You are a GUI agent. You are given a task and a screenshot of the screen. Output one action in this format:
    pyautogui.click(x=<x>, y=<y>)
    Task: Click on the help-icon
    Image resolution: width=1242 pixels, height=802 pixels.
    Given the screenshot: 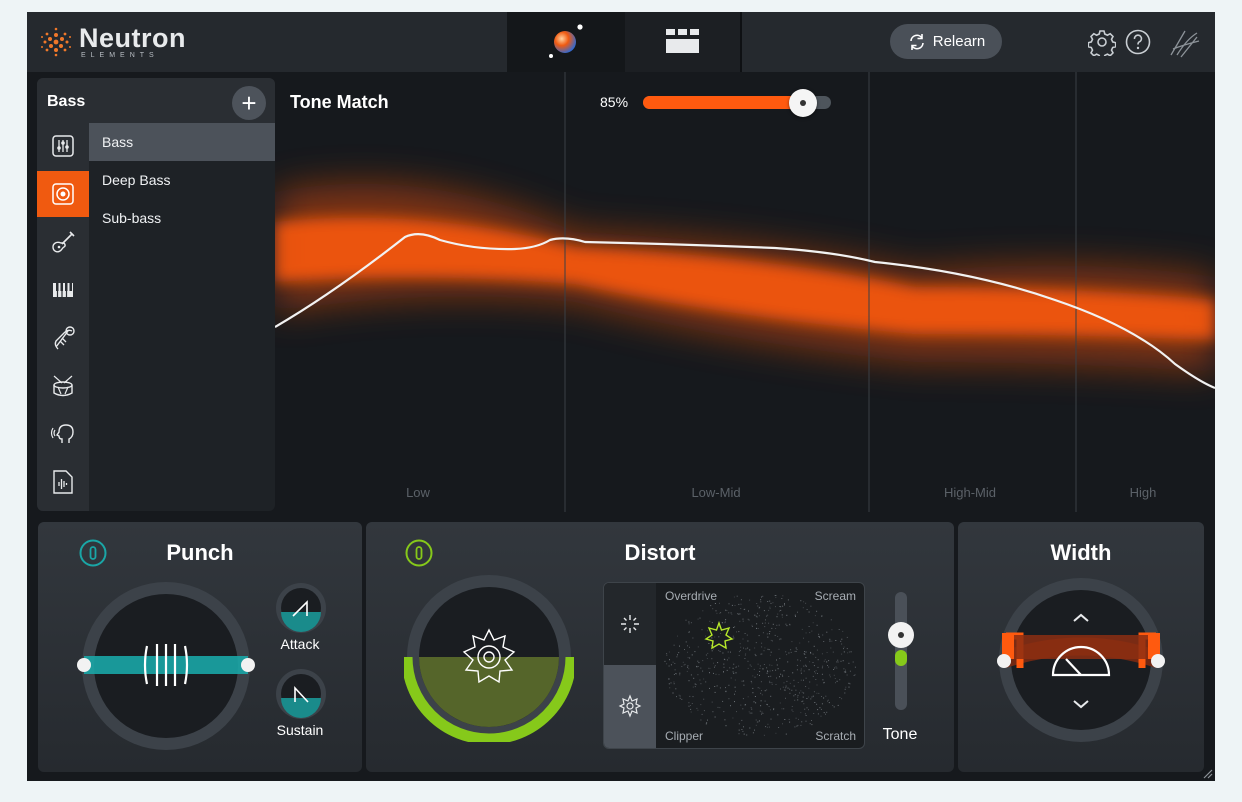 What is the action you would take?
    pyautogui.click(x=1138, y=42)
    